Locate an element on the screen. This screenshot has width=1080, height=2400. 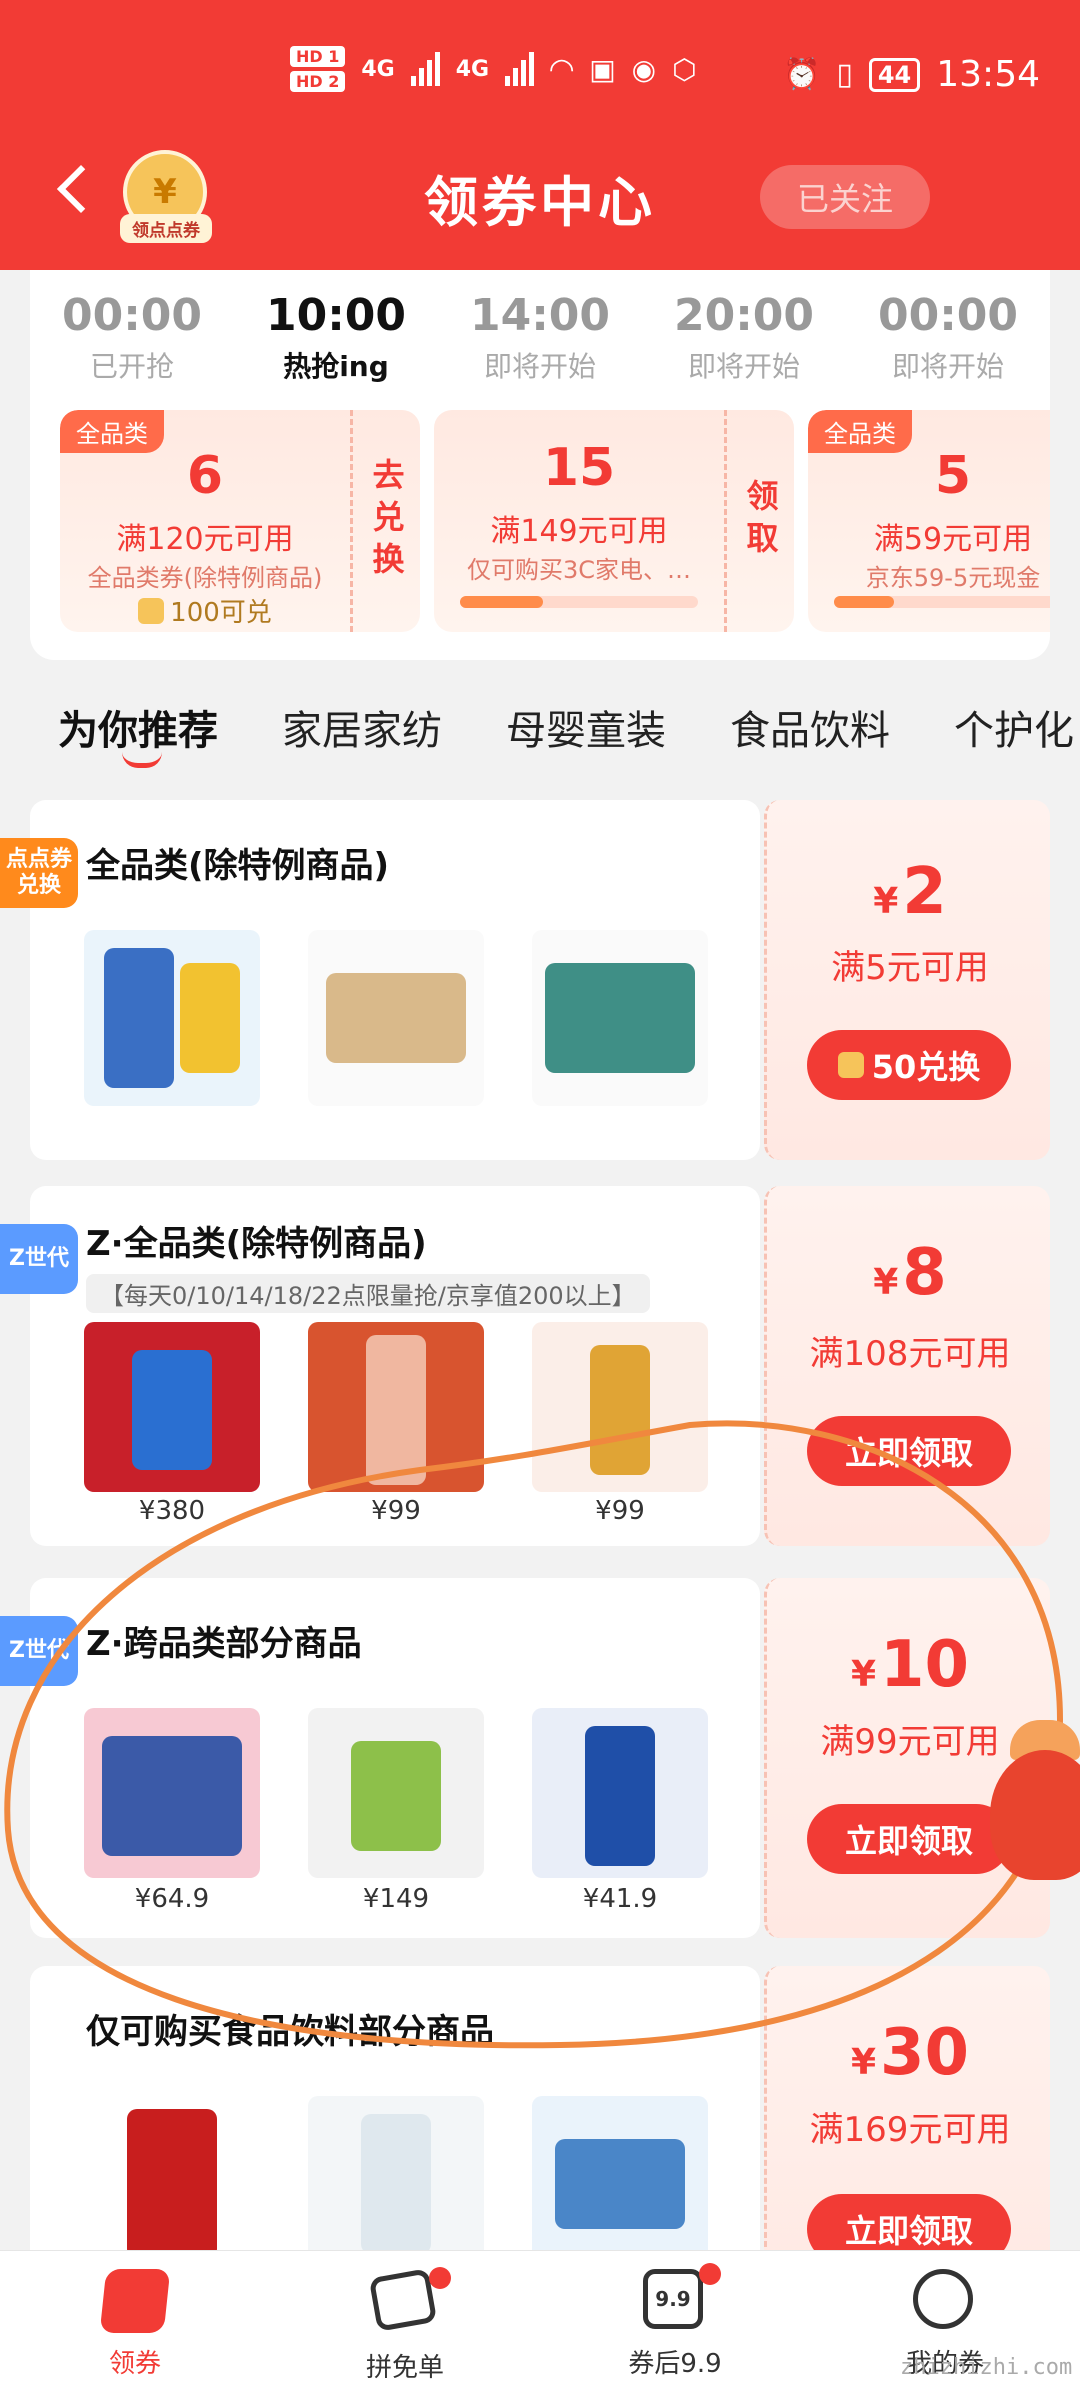
coupon-note: 【每天0/10/14/18/22点限量抢/京享值200以上】 is located at coordinates (368, 1293).